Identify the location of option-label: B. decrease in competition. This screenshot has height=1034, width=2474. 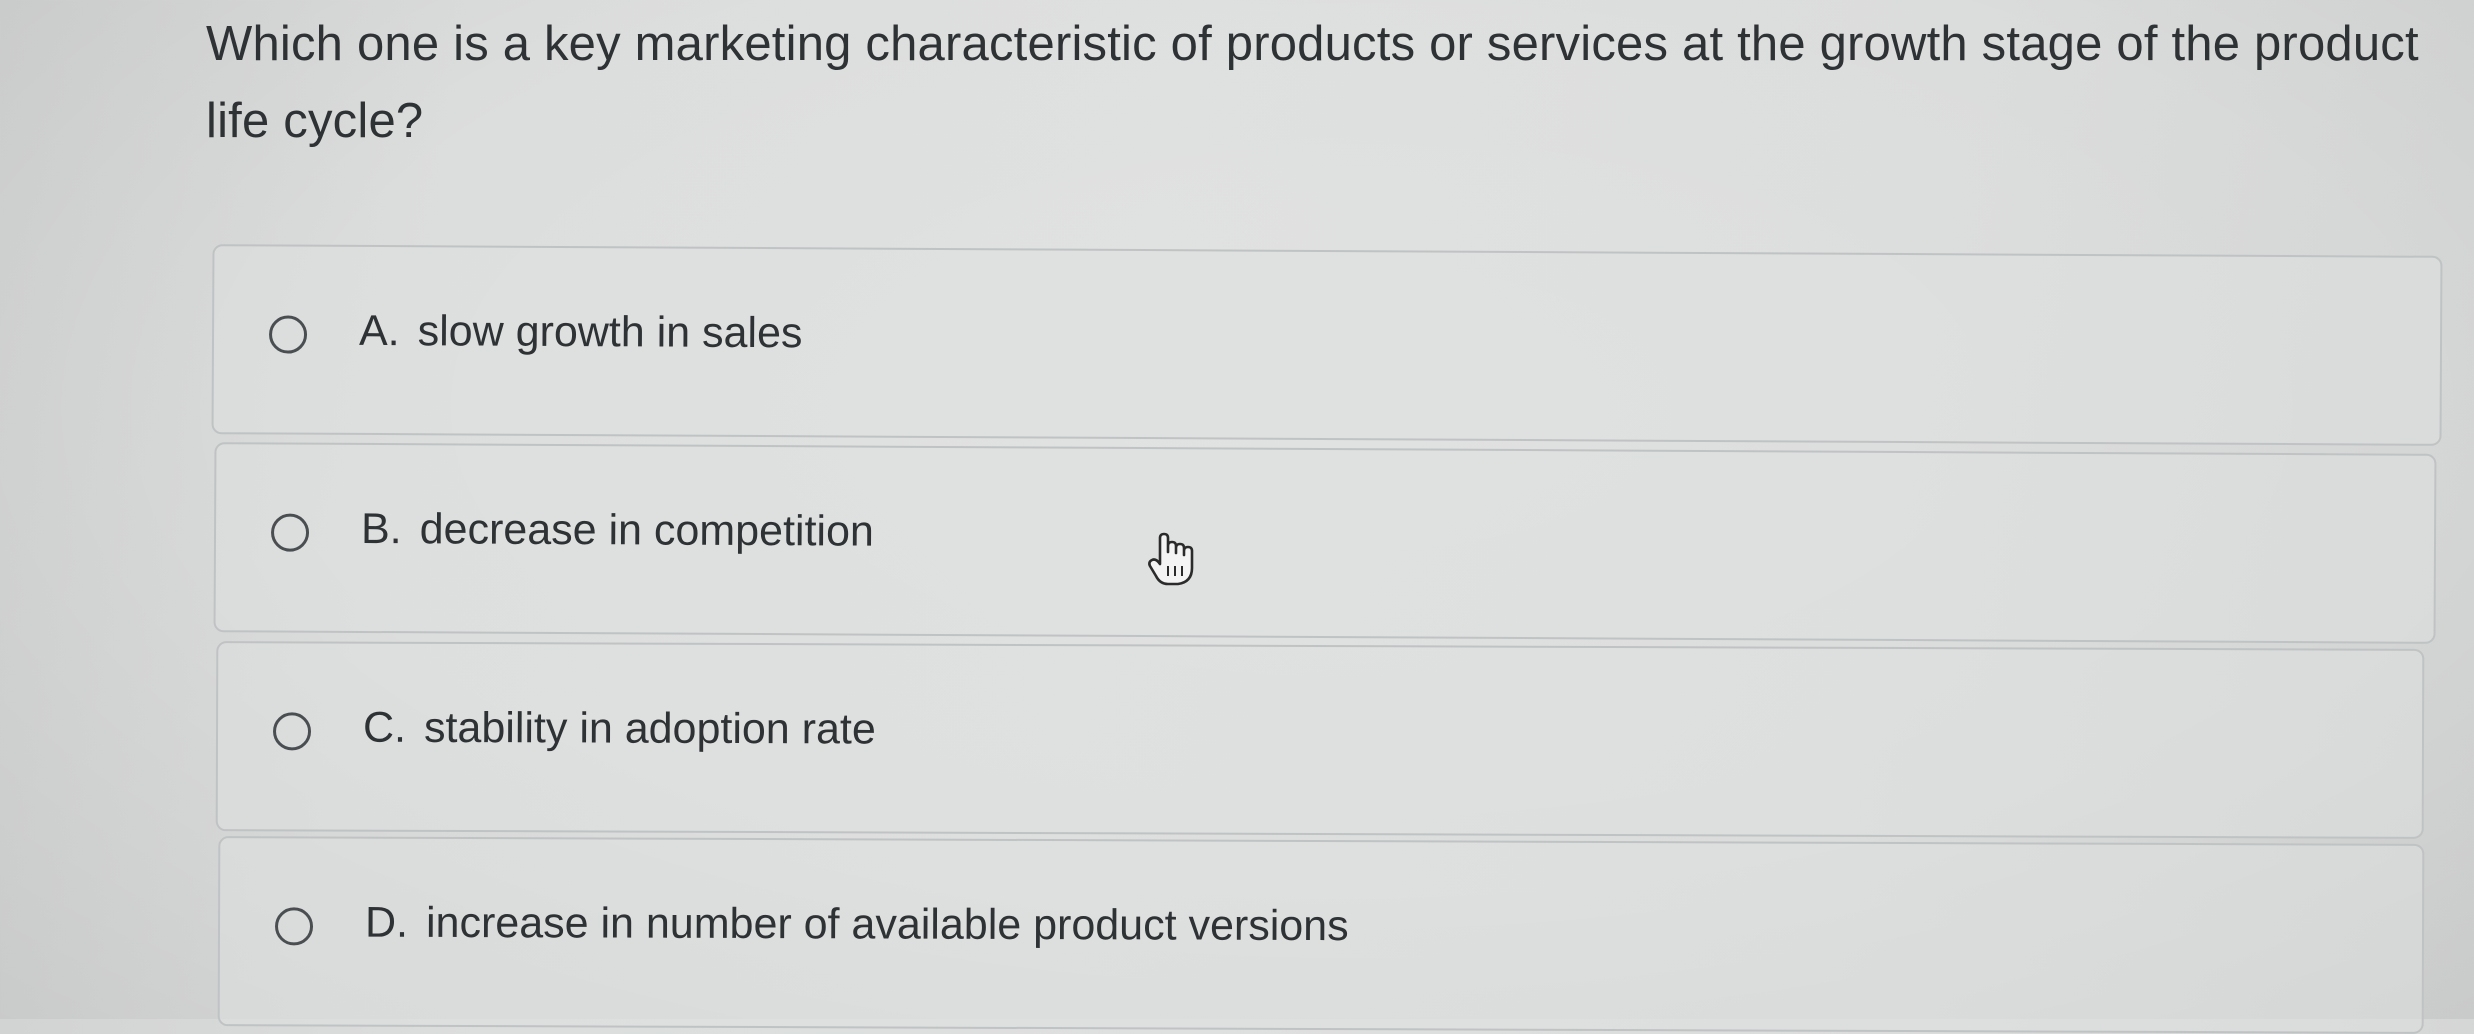
(617, 530).